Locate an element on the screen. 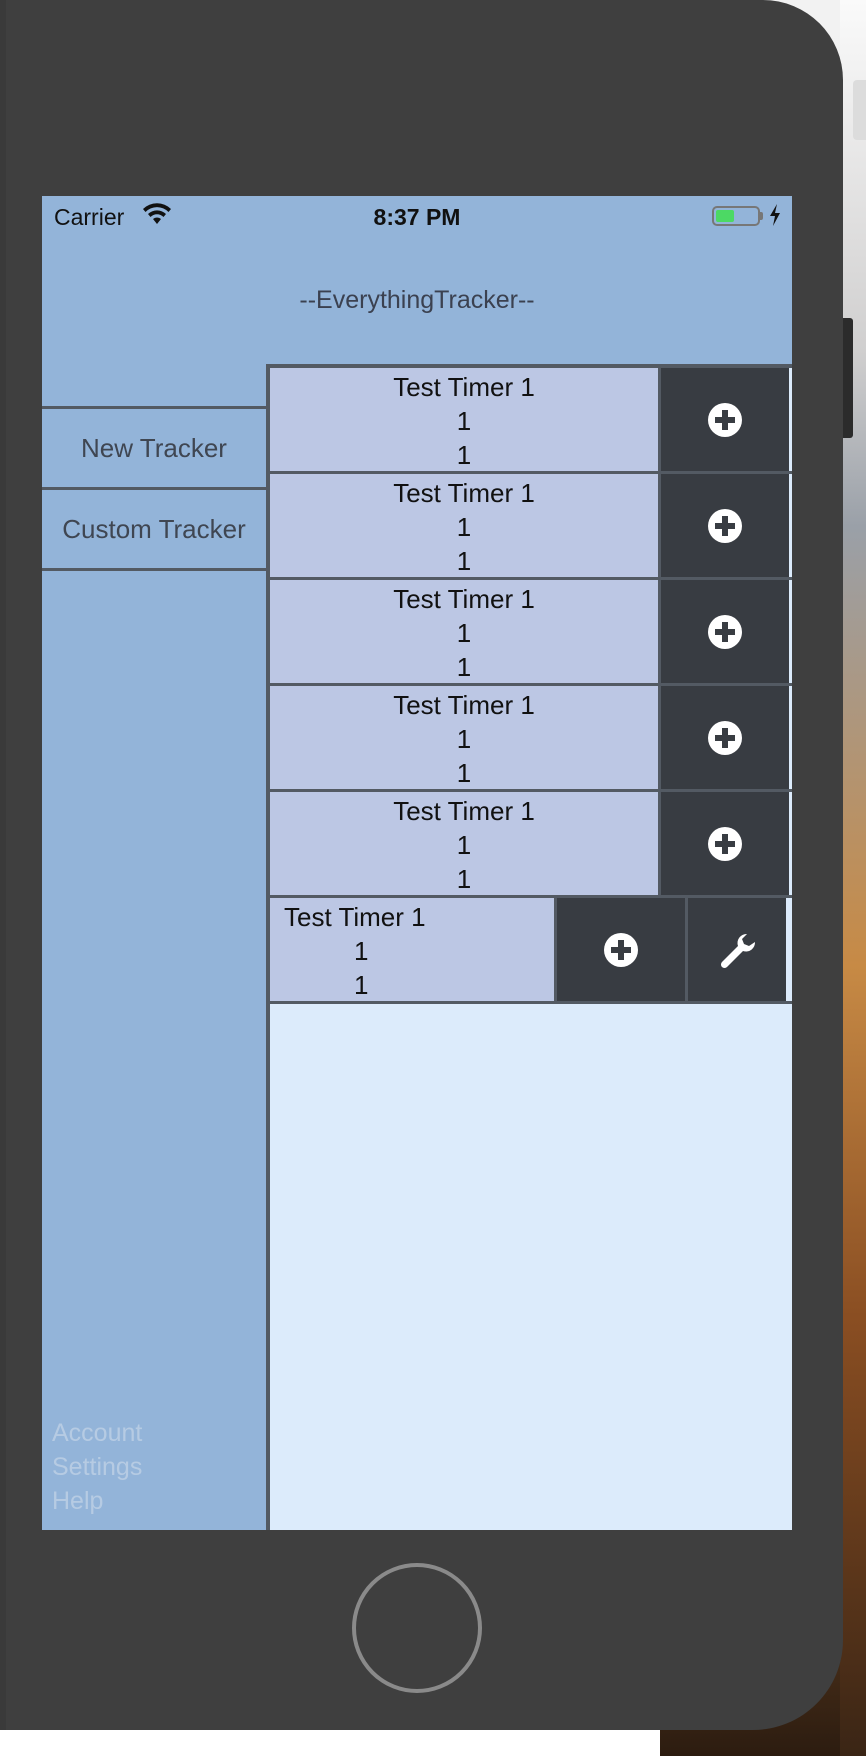 Image resolution: width=866 pixels, height=1756 pixels. device-side-button is located at coordinates (848, 378).